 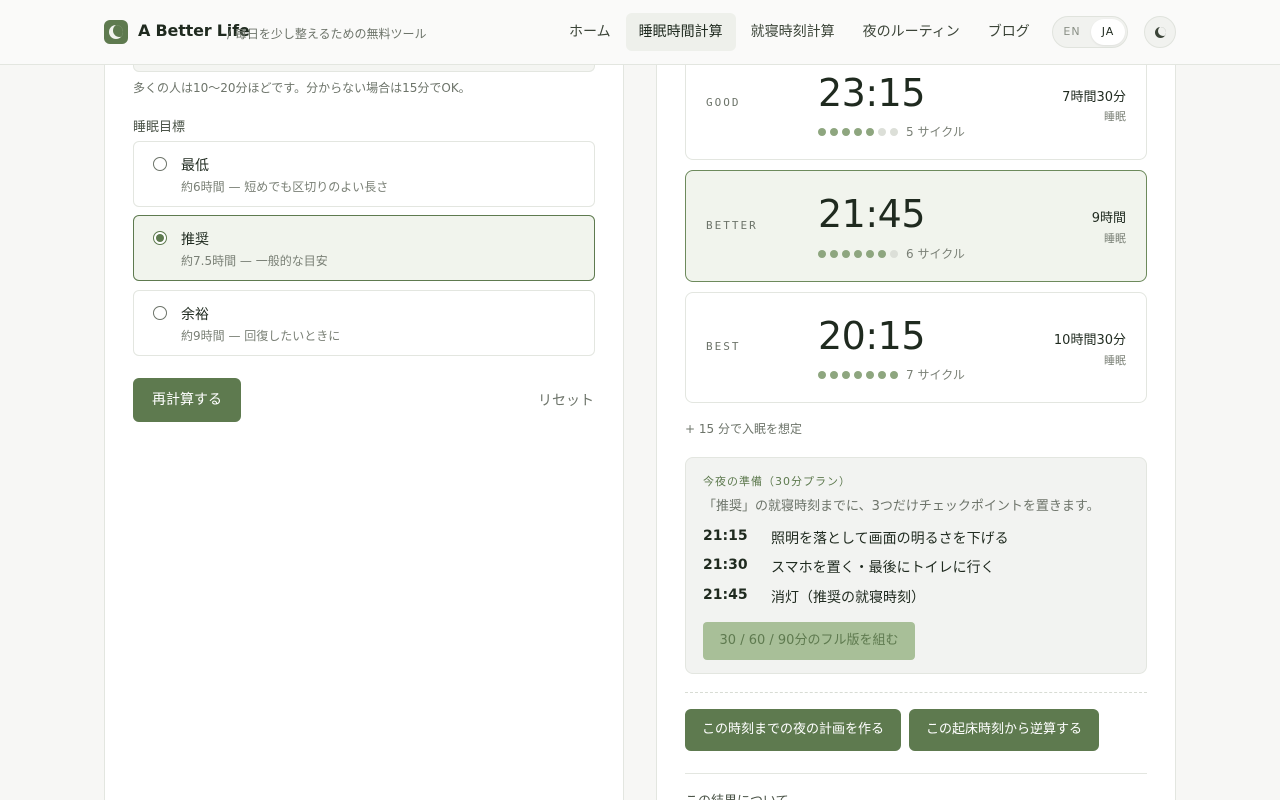 I want to click on result-label: BEST, so click(x=723, y=346).